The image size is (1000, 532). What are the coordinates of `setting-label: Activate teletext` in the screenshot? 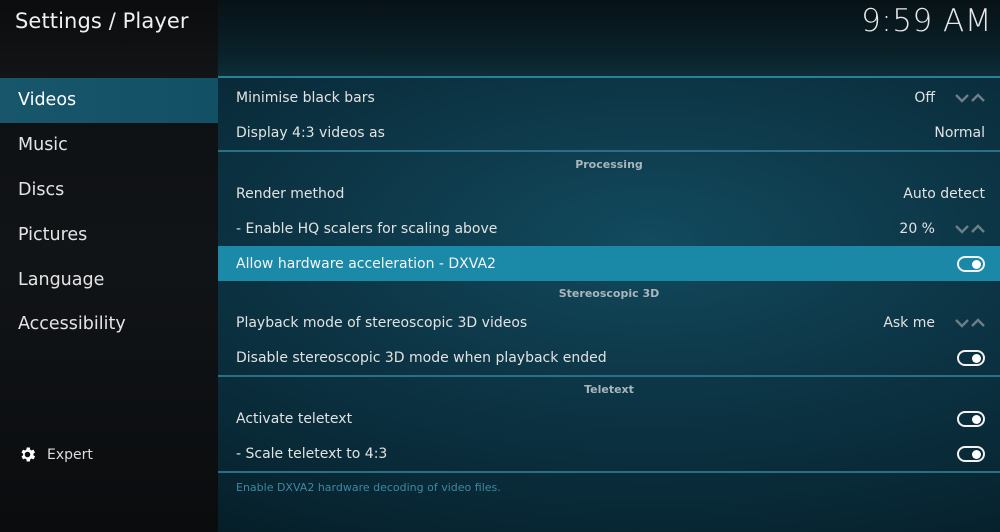 It's located at (294, 418).